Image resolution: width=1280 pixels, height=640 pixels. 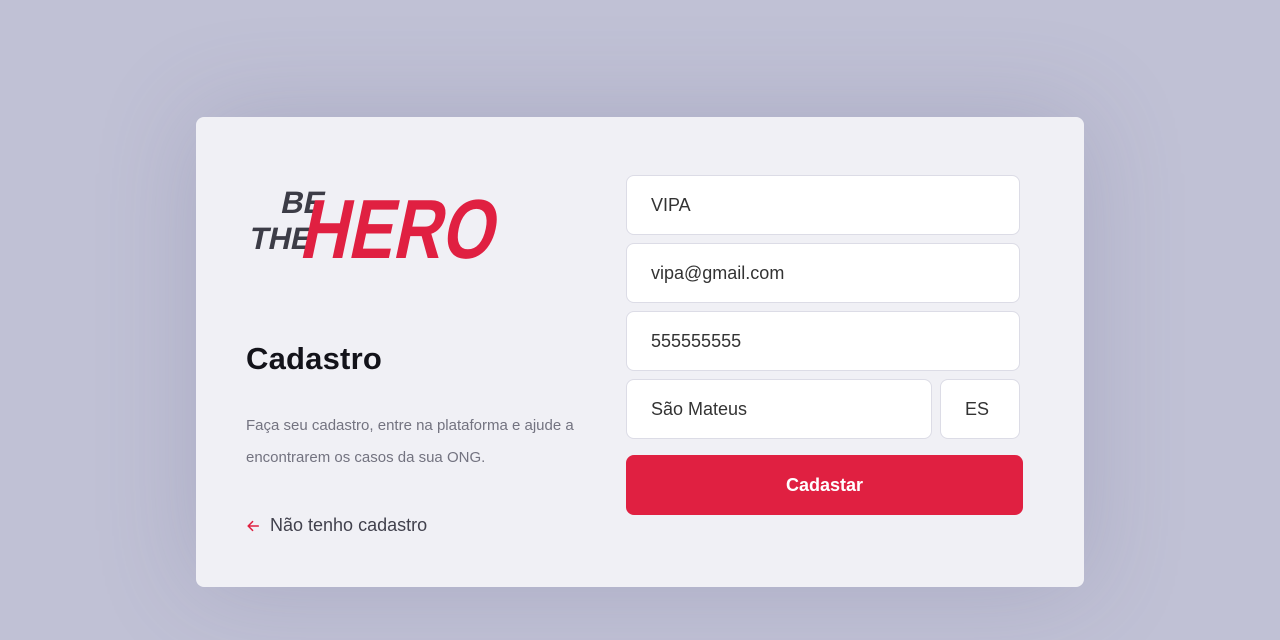 What do you see at coordinates (253, 526) in the screenshot?
I see `arrow-left-icon` at bounding box center [253, 526].